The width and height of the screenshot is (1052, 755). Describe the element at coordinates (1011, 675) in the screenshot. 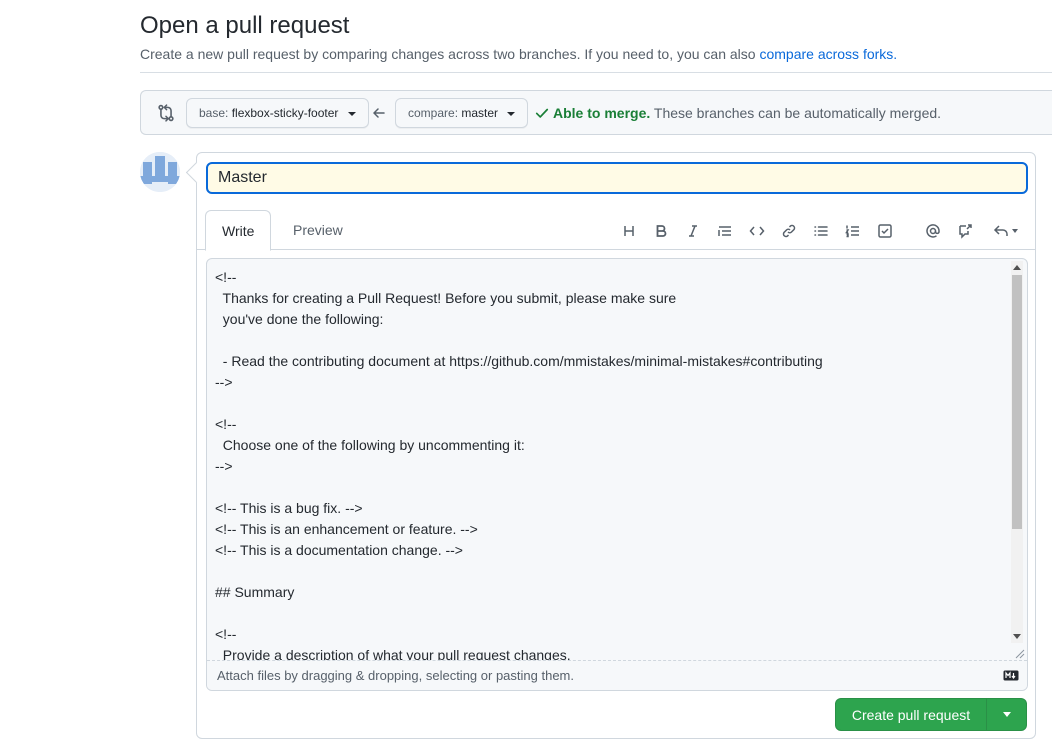

I see `markdown-icon` at that location.